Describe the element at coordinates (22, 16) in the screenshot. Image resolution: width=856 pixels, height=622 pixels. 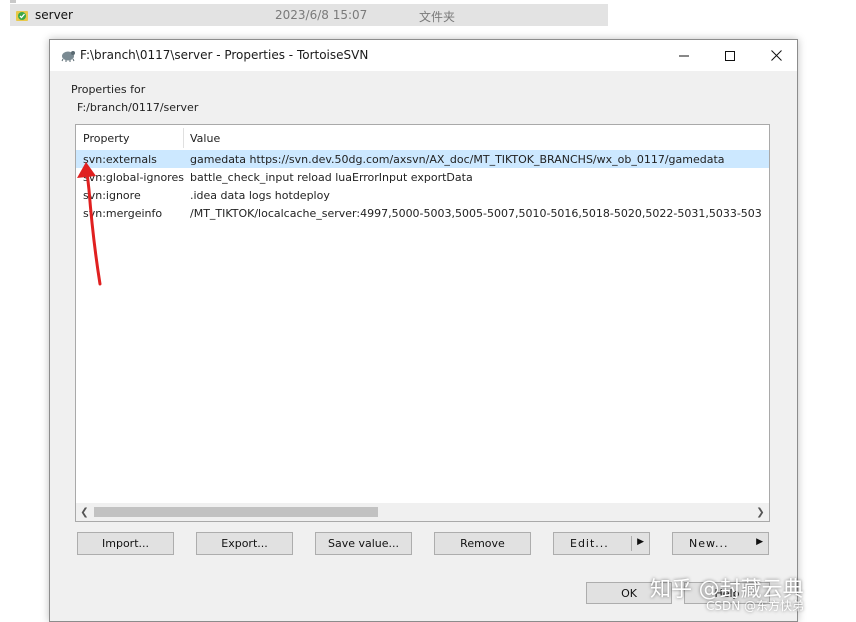
I see `svn-folder-icon` at that location.